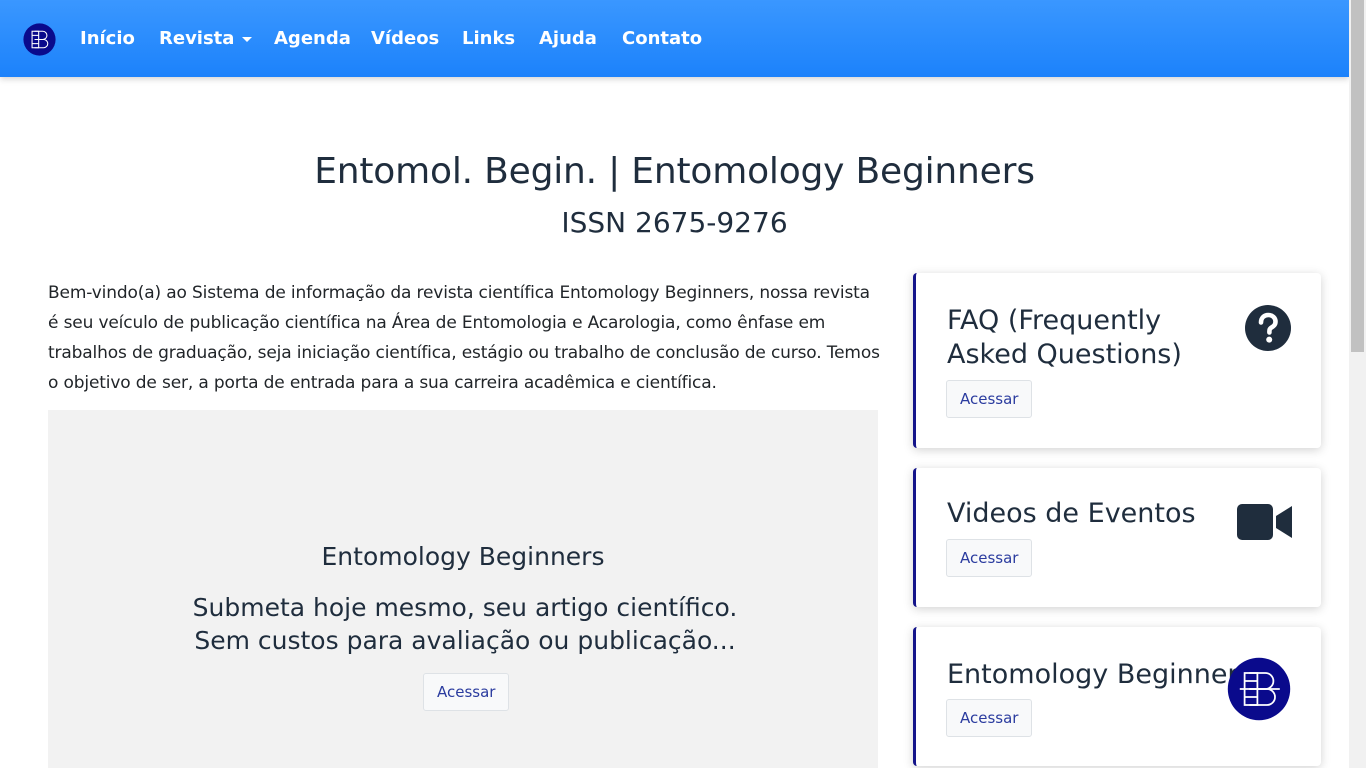  What do you see at coordinates (197, 38) in the screenshot?
I see `nav-link-revista-label: Revista` at bounding box center [197, 38].